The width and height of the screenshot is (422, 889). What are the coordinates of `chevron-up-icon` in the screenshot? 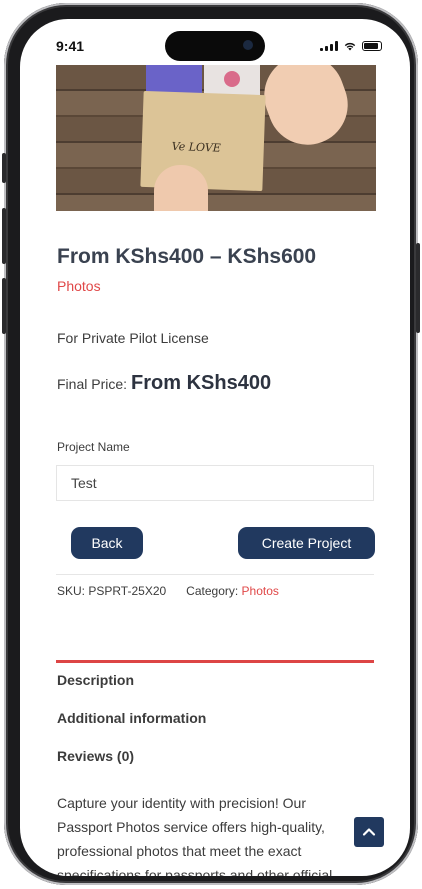 It's located at (369, 832).